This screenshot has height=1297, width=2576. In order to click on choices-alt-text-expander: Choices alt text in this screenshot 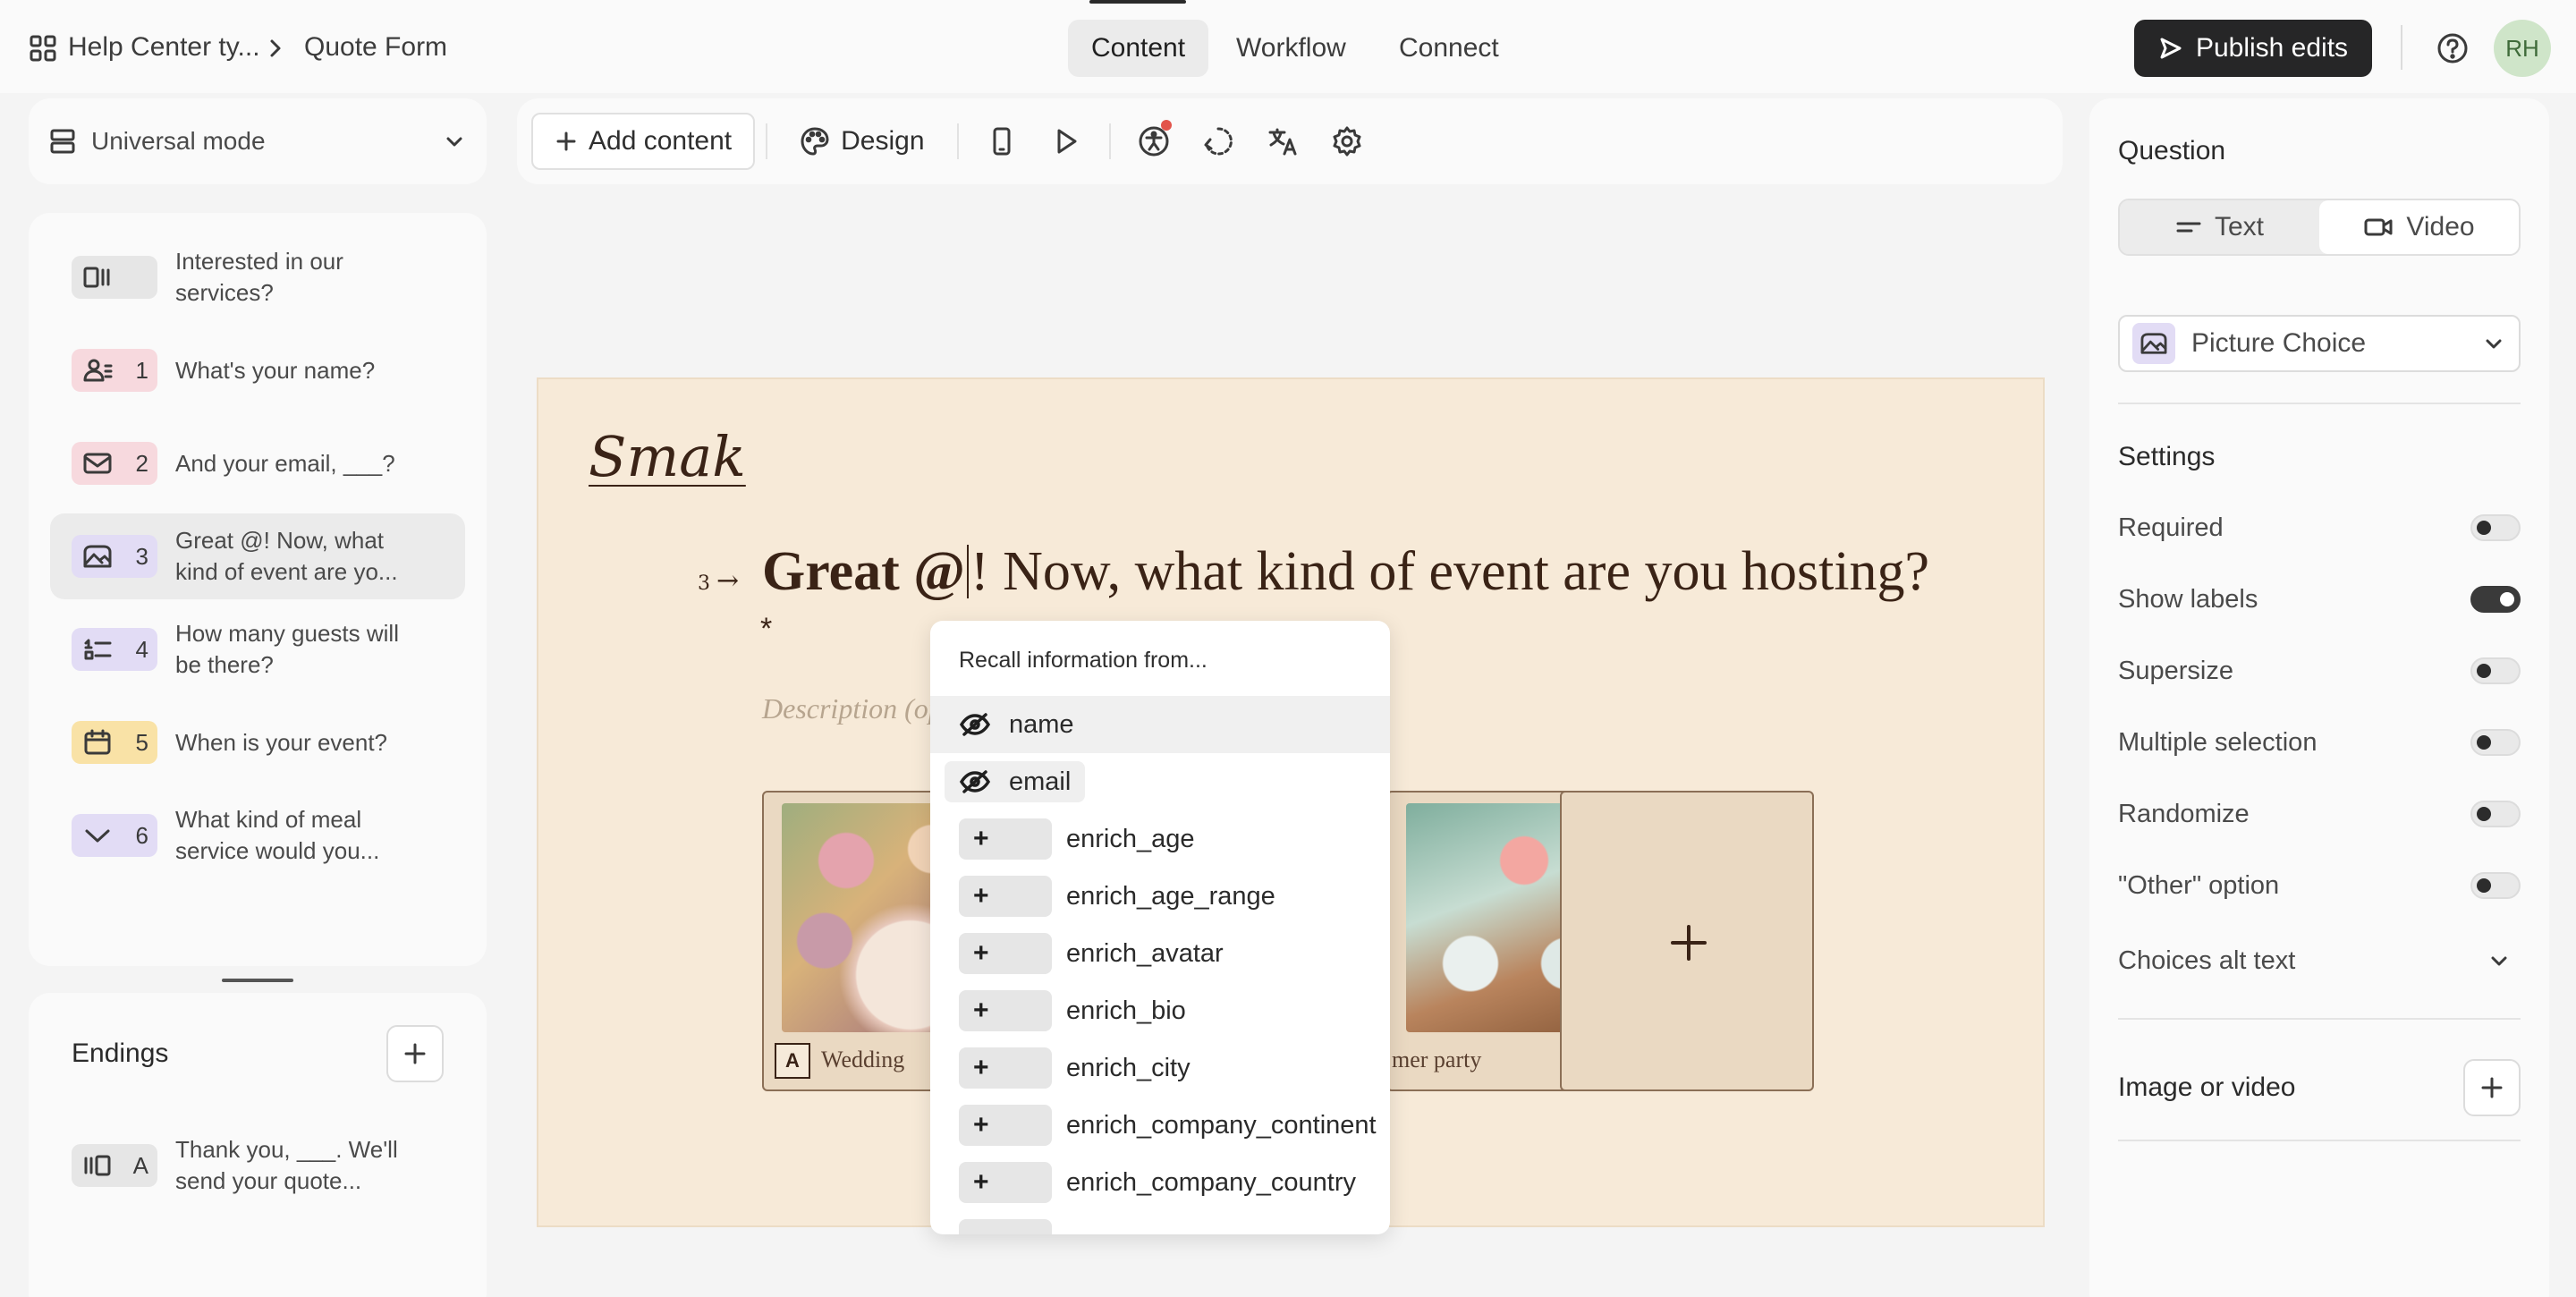, I will do `click(2319, 961)`.